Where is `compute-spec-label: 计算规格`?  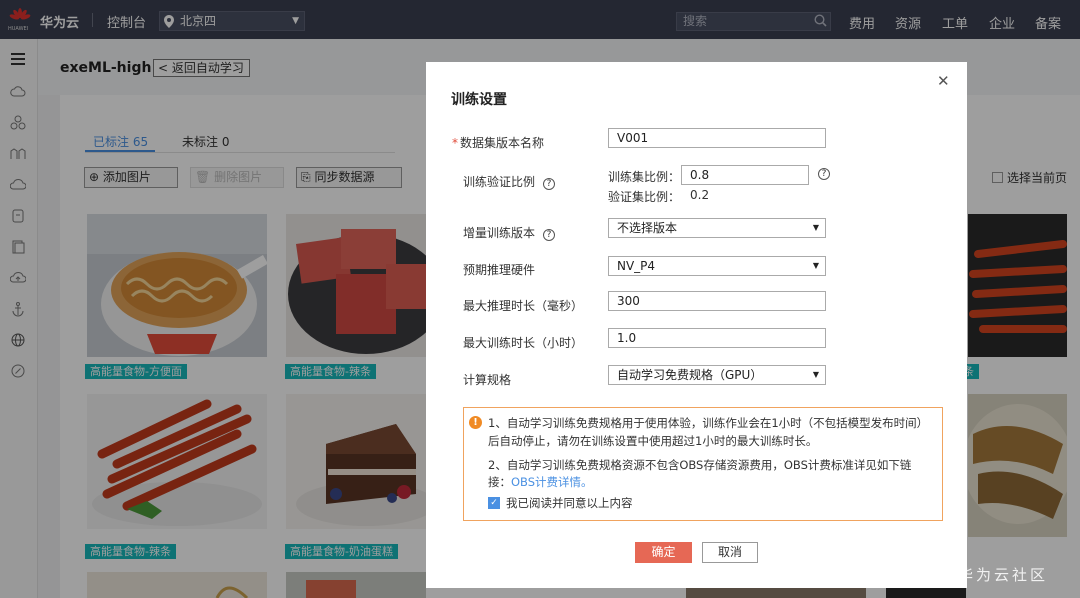
compute-spec-label: 计算规格 is located at coordinates (487, 380).